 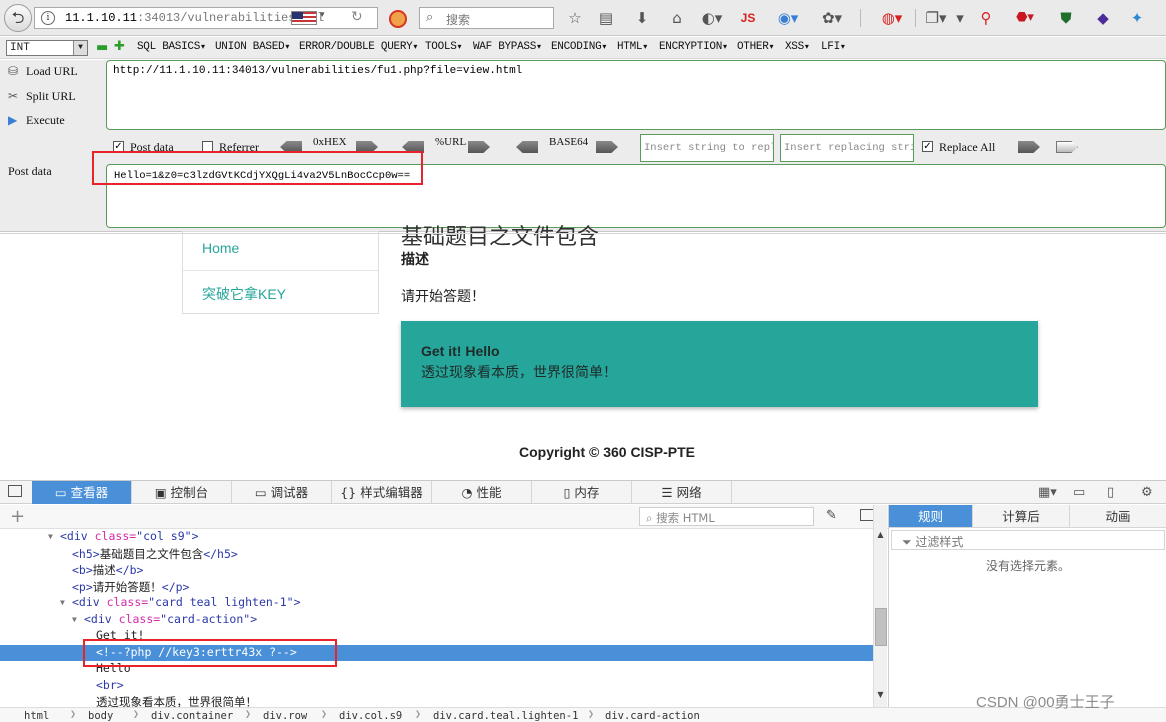 I want to click on base64-encode-arrow-icon, so click(x=607, y=147).